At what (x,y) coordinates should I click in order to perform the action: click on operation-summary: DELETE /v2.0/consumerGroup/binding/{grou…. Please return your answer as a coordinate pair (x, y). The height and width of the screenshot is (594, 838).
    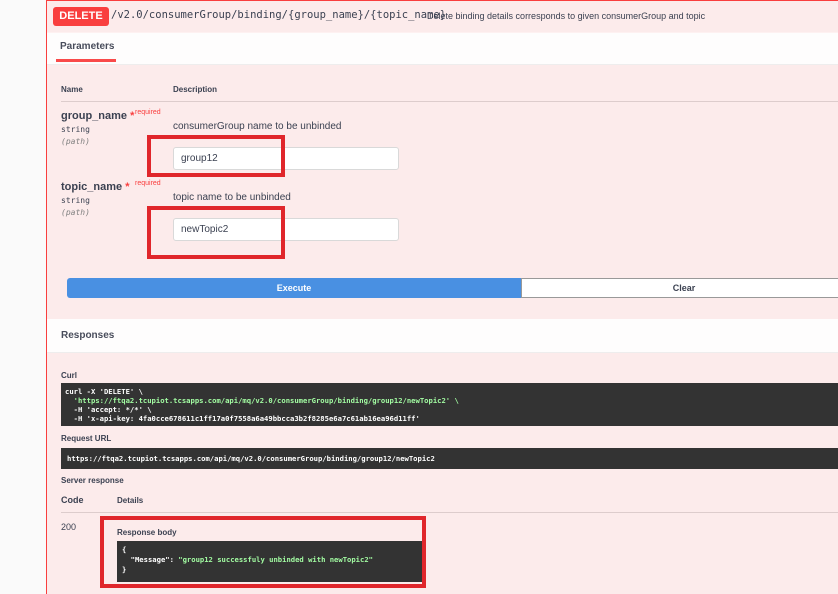
    Looking at the image, I should click on (442, 17).